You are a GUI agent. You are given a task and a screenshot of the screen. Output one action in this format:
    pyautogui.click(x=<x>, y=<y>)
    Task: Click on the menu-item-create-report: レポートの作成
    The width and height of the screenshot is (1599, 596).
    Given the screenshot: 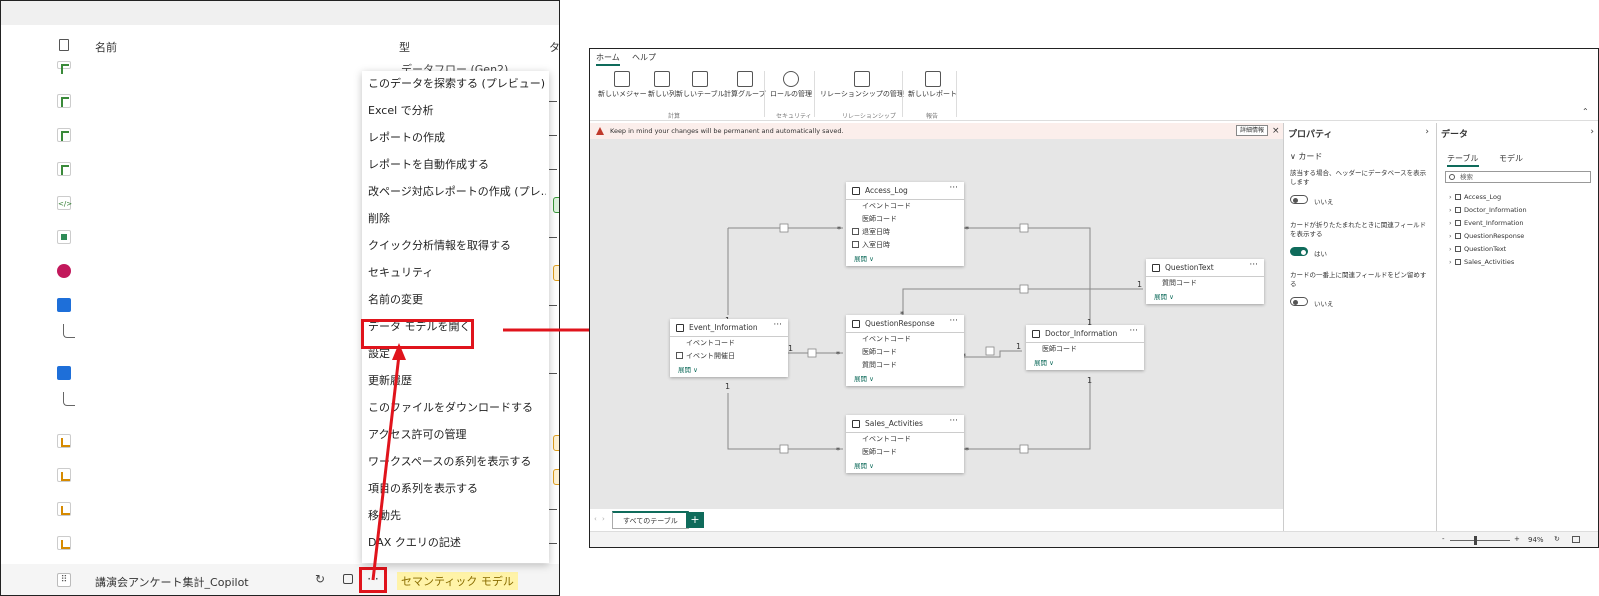 What is the action you would take?
    pyautogui.click(x=457, y=138)
    